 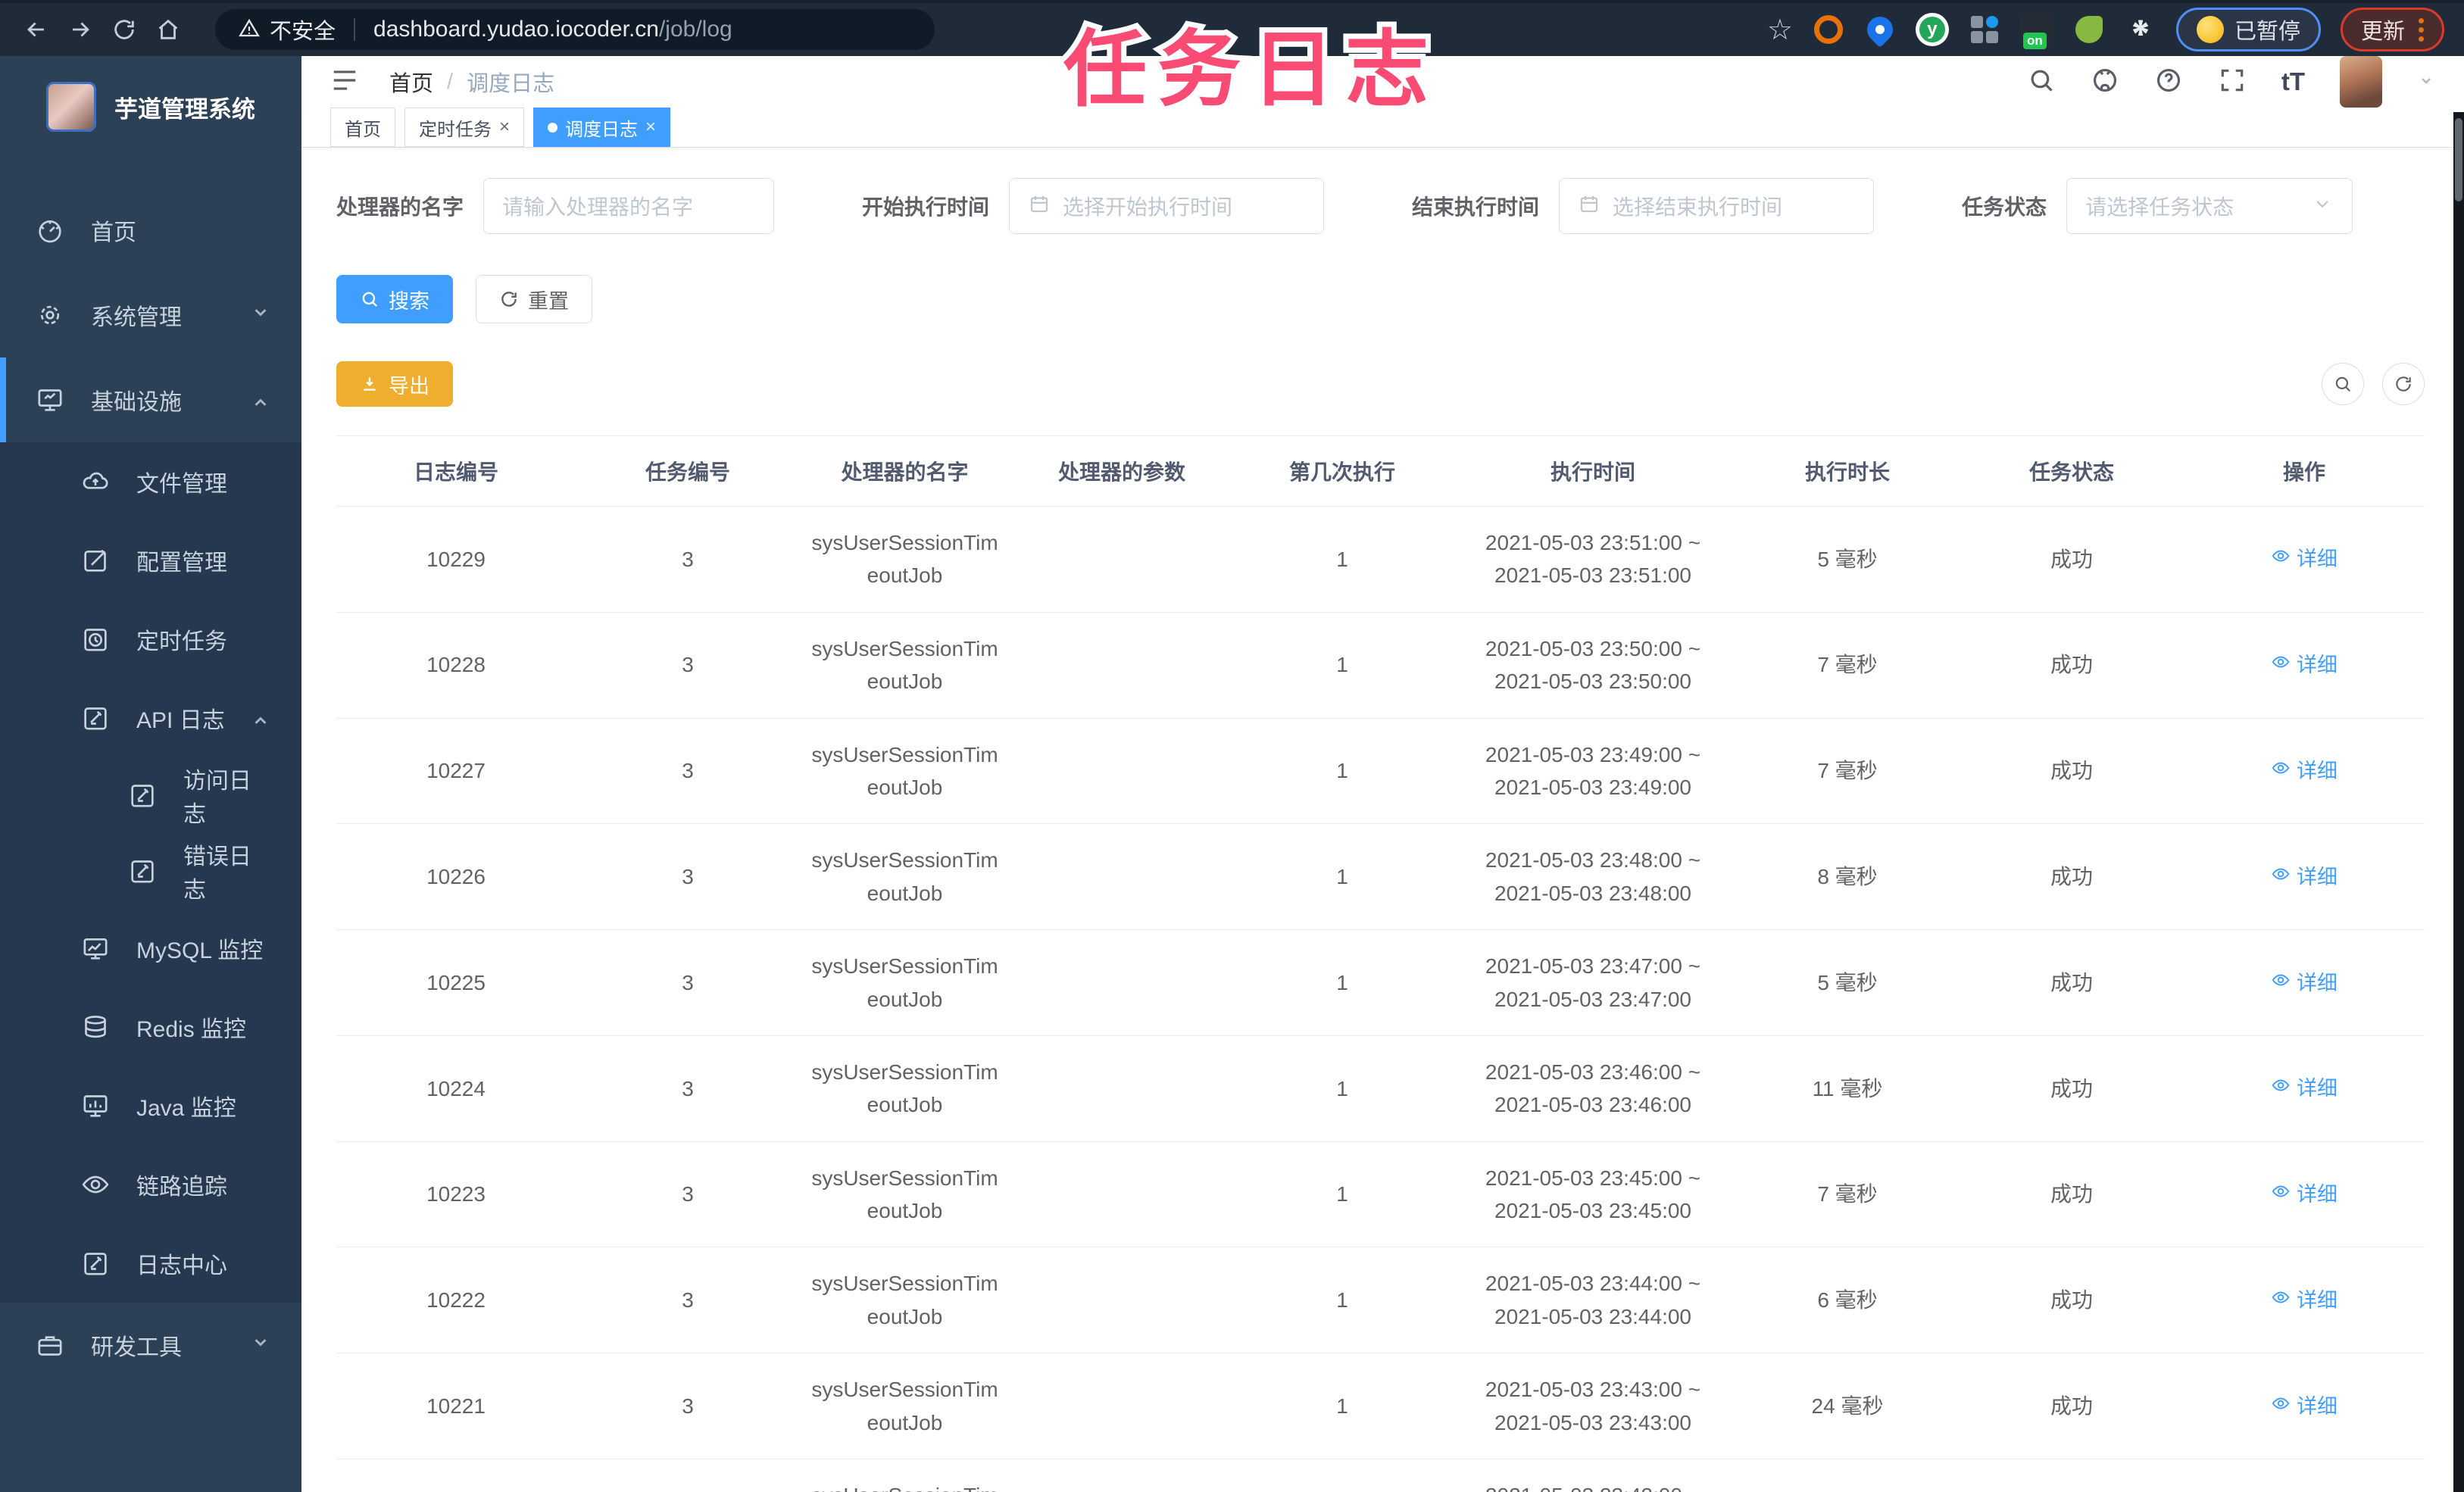 What do you see at coordinates (1780, 30) in the screenshot?
I see `bookmark-star-icon: ☆` at bounding box center [1780, 30].